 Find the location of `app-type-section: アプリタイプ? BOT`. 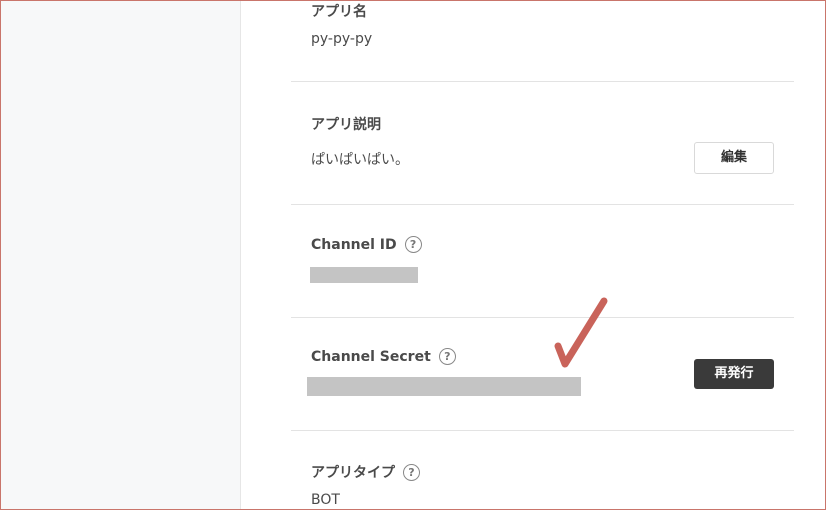

app-type-section: アプリタイプ? BOT is located at coordinates (542, 470).